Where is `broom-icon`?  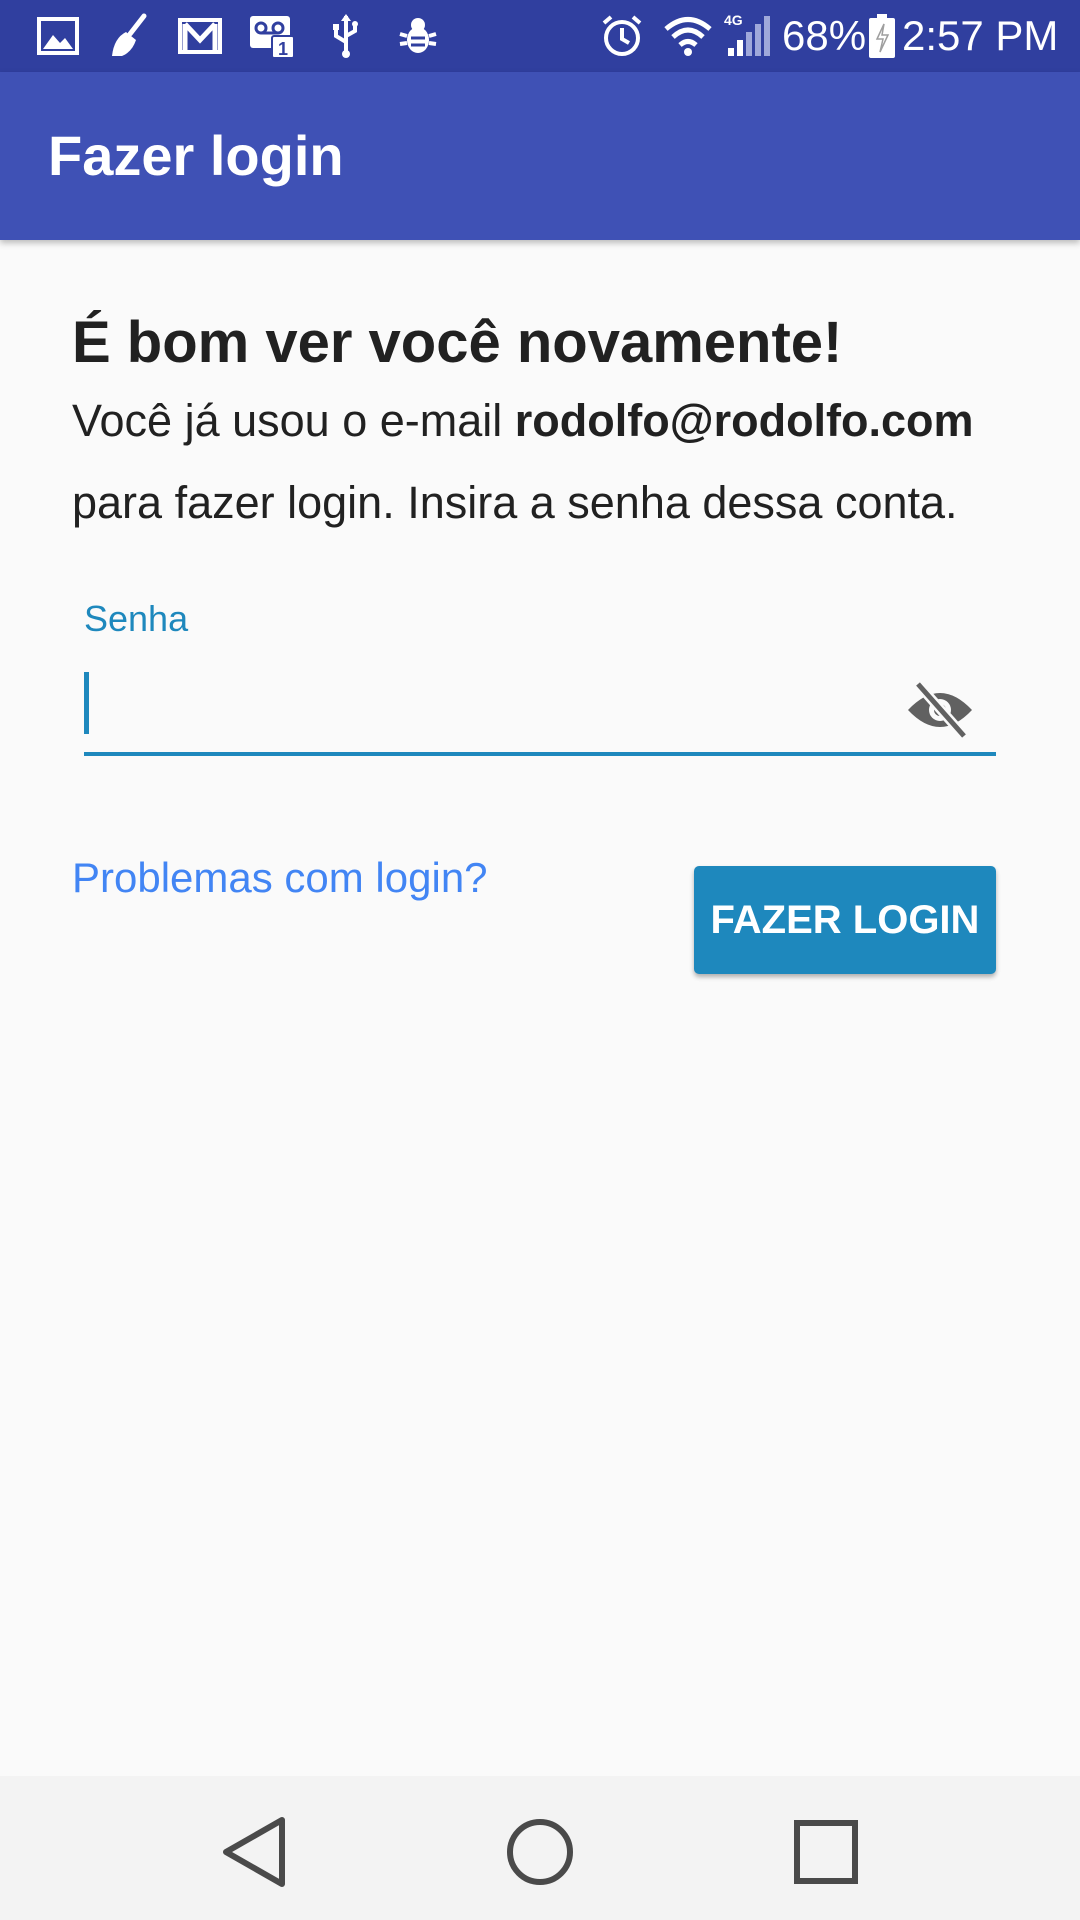
broom-icon is located at coordinates (129, 34).